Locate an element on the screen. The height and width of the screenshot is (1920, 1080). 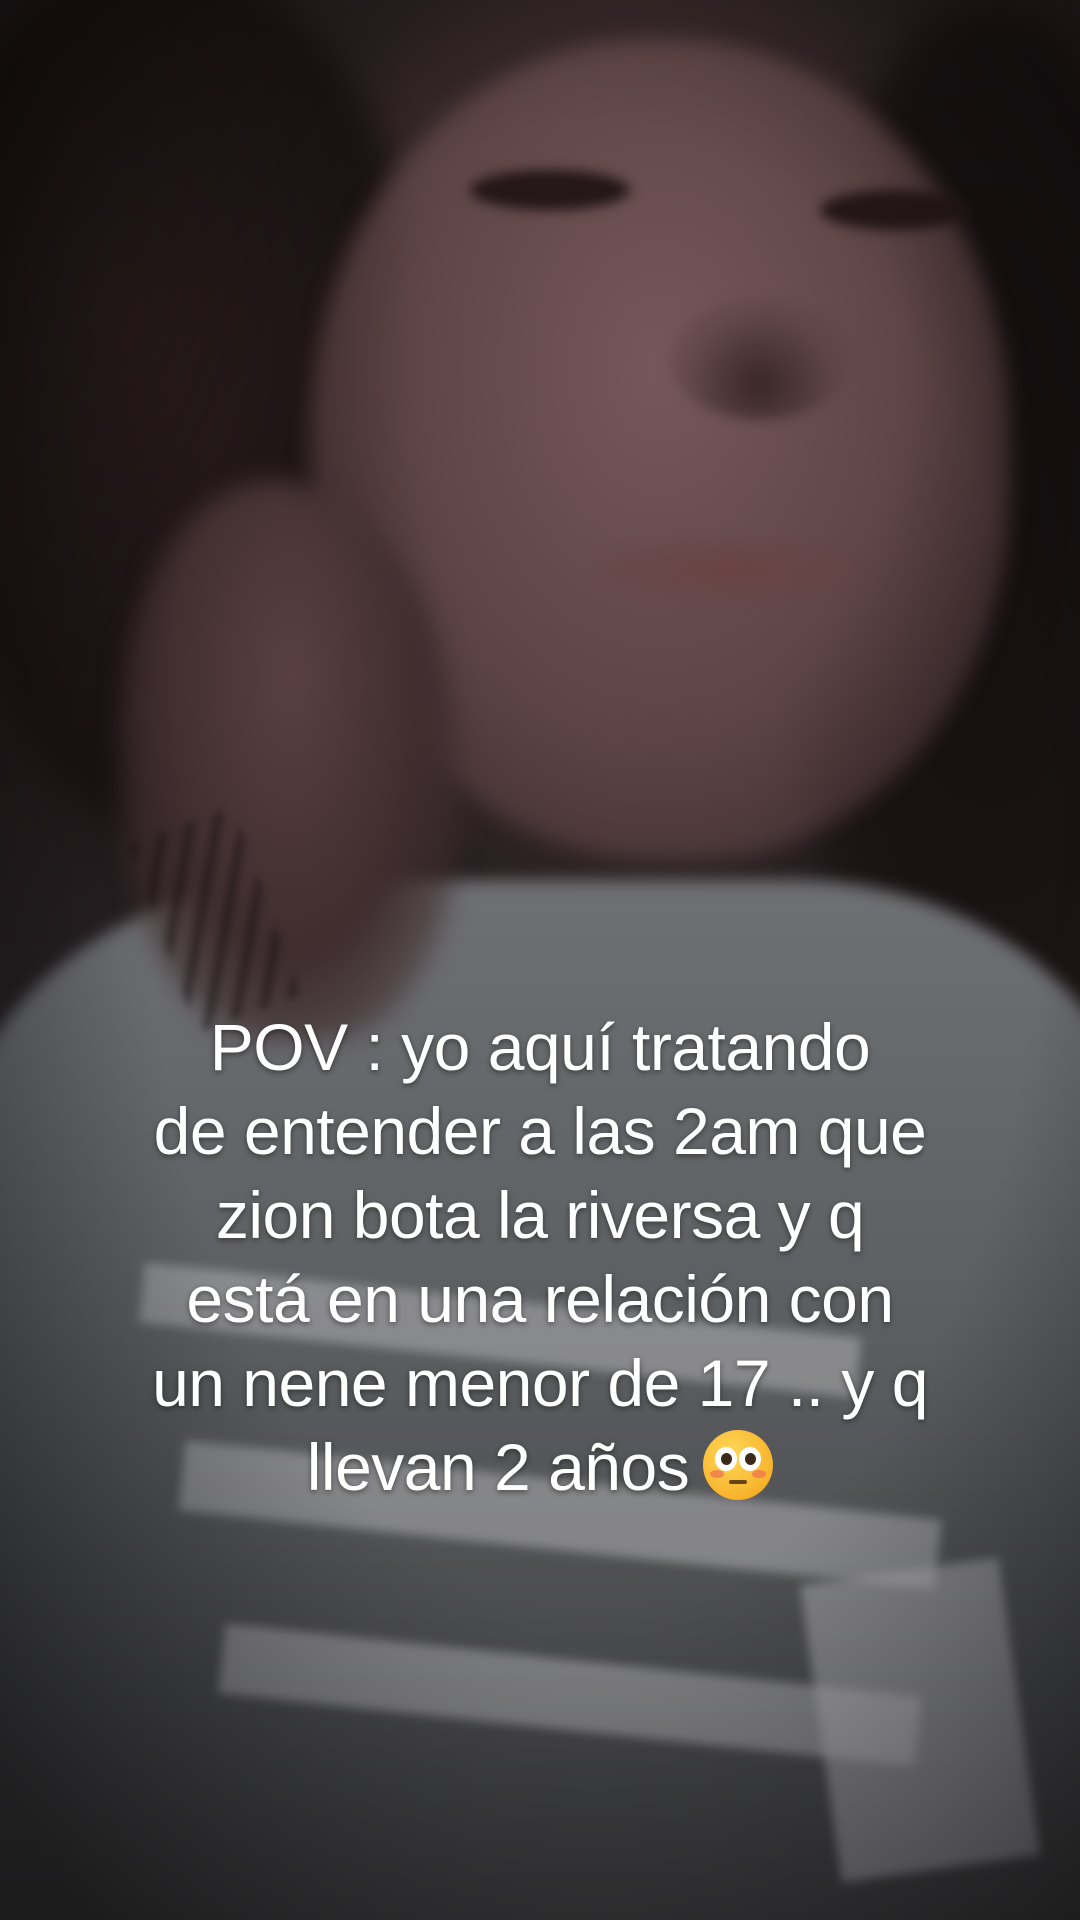
caption-line: zion bota la riversa y q is located at coordinates (540, 1215).